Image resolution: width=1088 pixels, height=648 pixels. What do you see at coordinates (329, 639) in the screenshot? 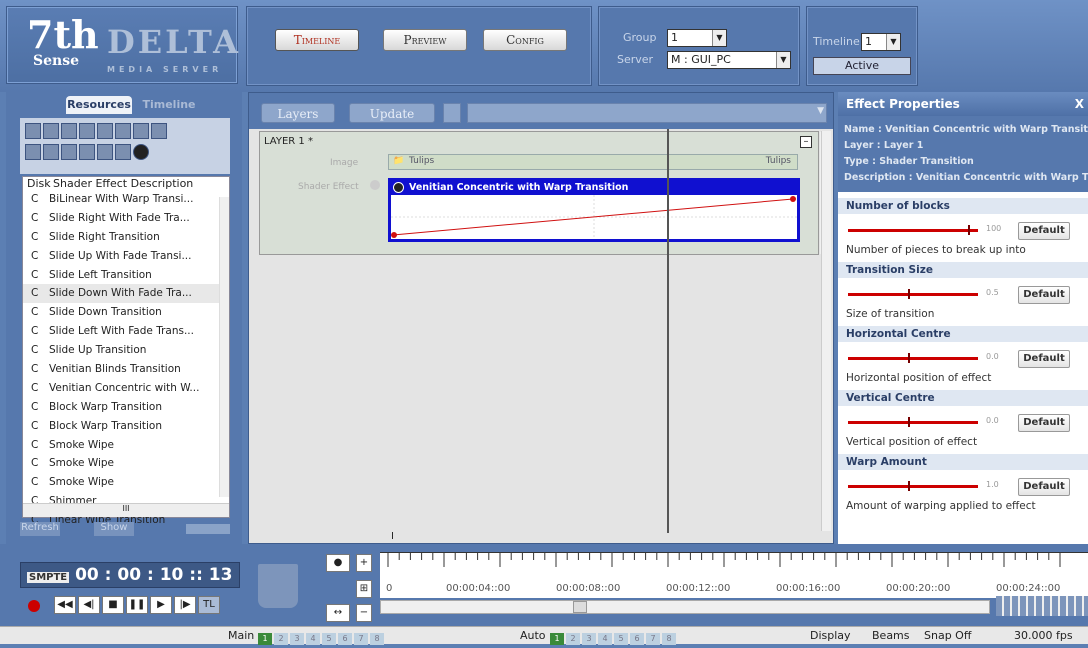
I see `cue-button: 5` at bounding box center [329, 639].